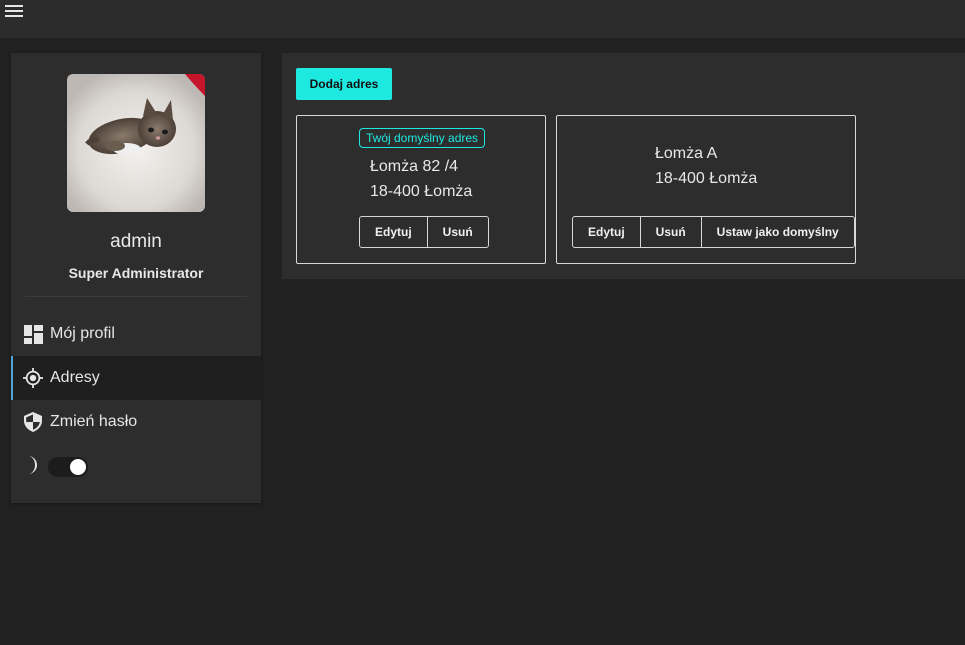 The height and width of the screenshot is (645, 965). What do you see at coordinates (136, 334) in the screenshot?
I see `sidebar-item-my-profile: Mój profil` at bounding box center [136, 334].